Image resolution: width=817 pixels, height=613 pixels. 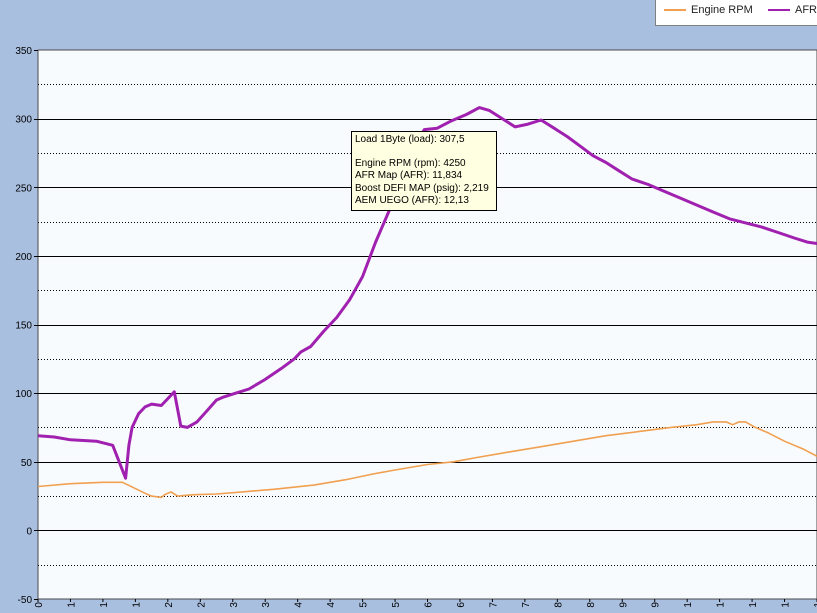 I want to click on chart-legend: Engine RPM AFR, so click(x=736, y=13).